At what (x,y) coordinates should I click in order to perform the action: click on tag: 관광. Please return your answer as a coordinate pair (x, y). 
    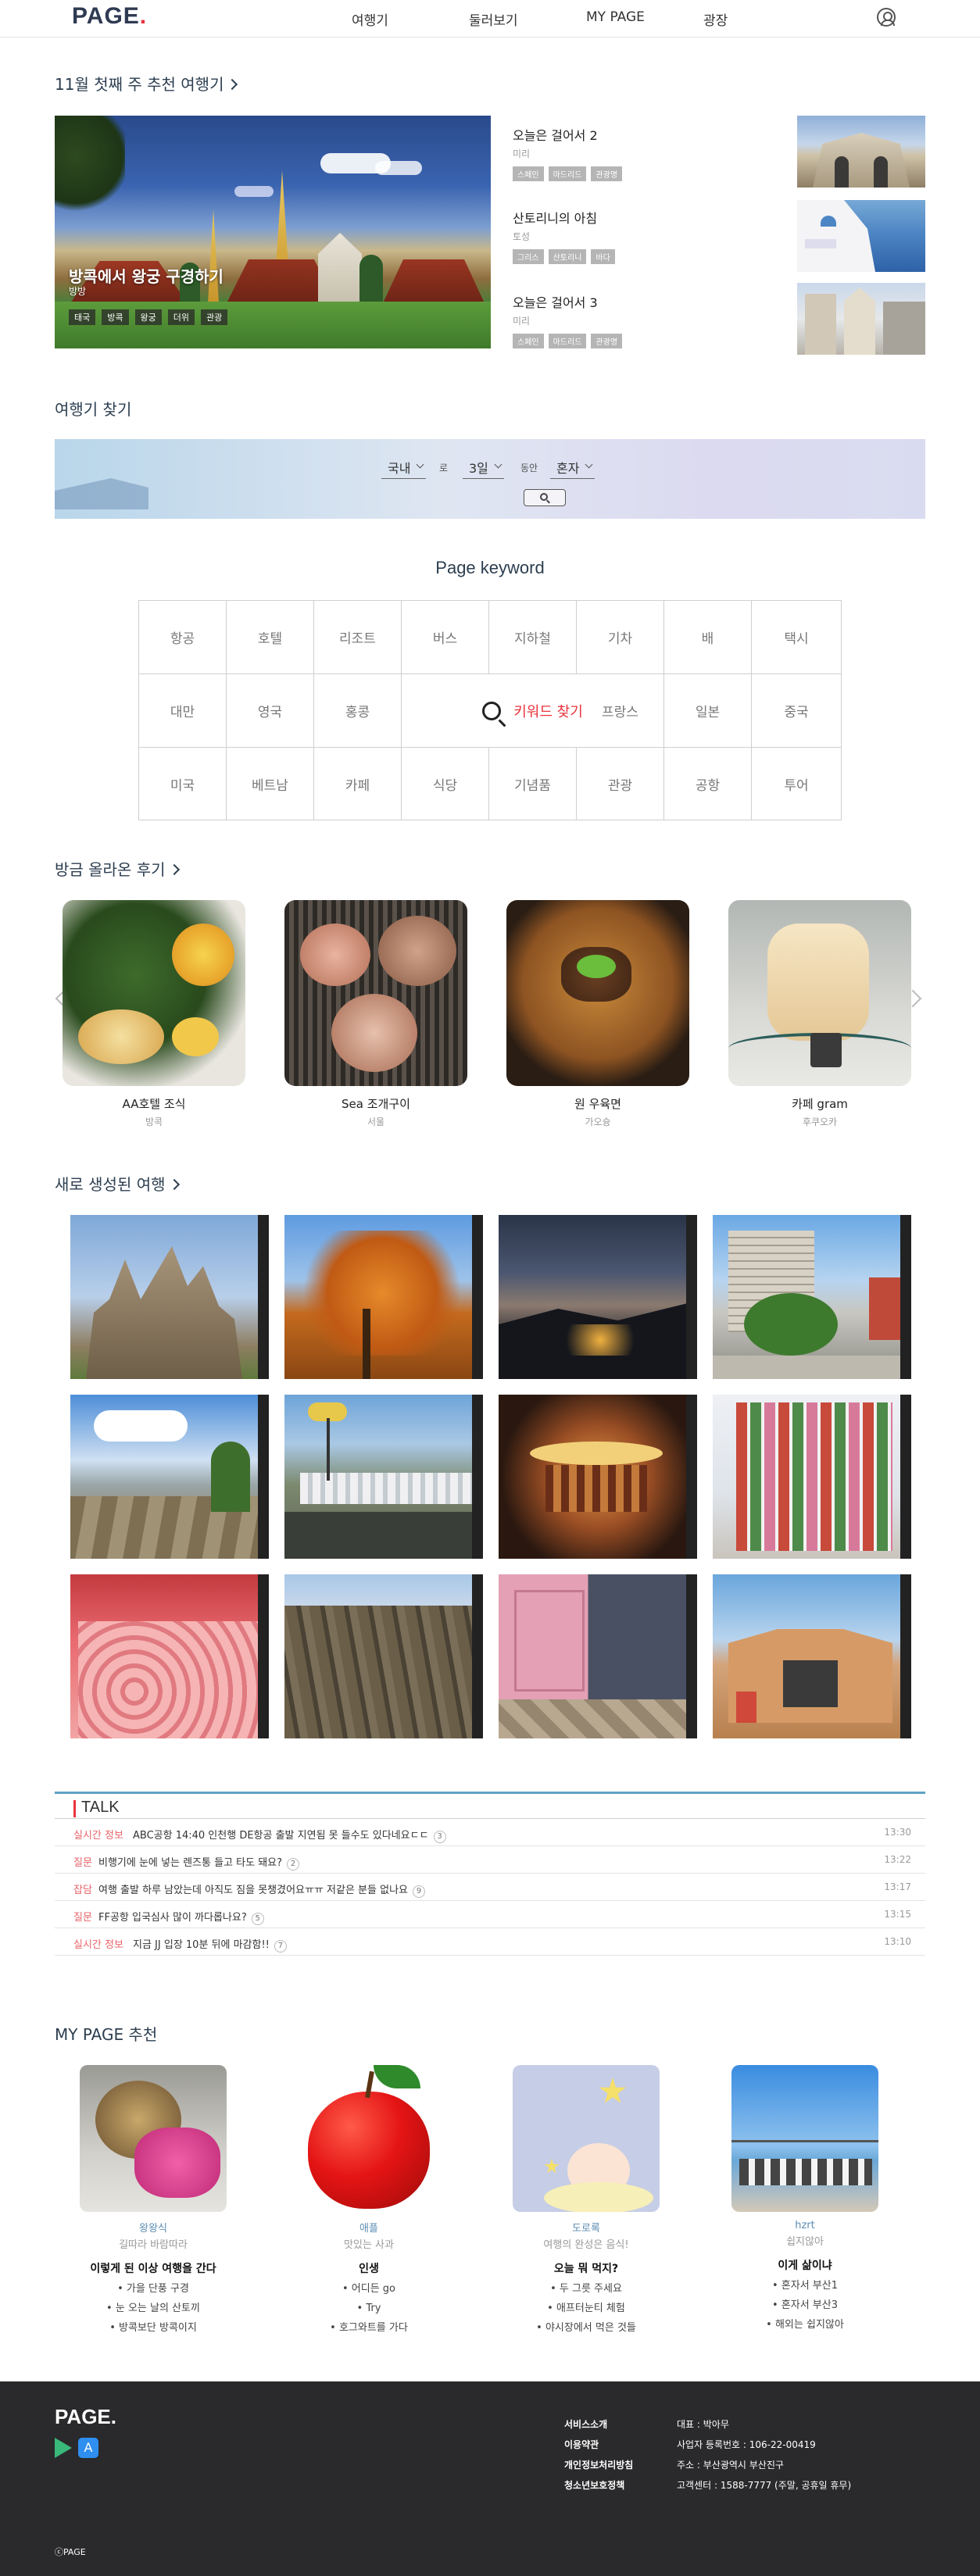
    Looking at the image, I should click on (214, 317).